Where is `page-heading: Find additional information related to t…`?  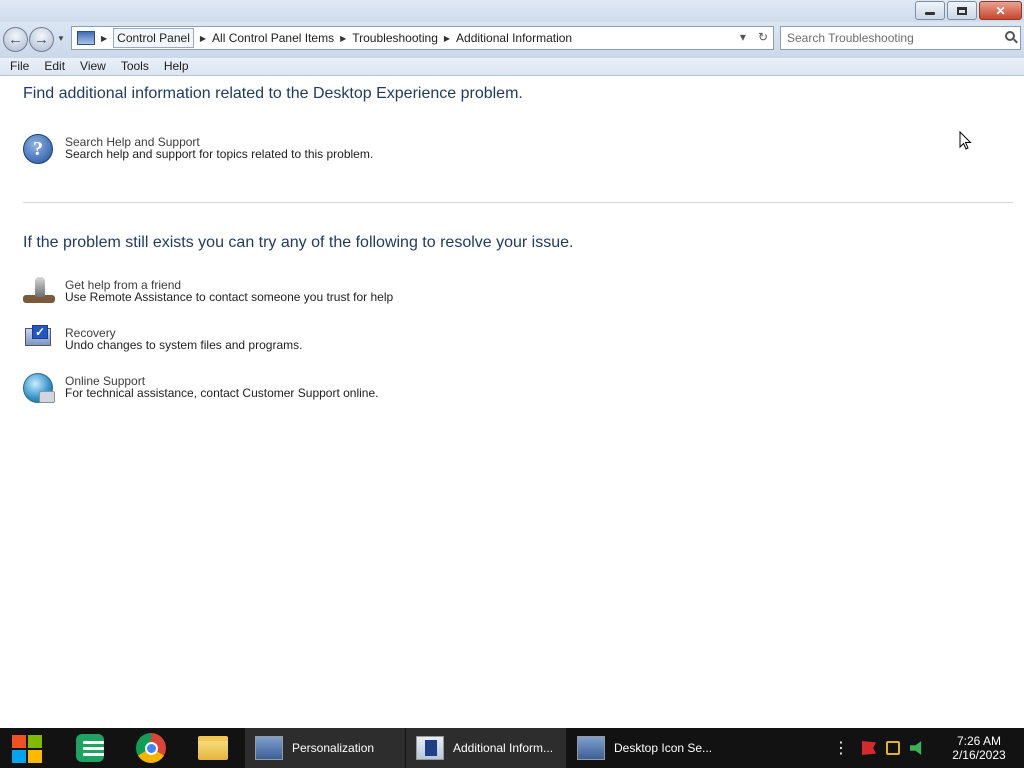
page-heading: Find additional information related to t… is located at coordinates (273, 93).